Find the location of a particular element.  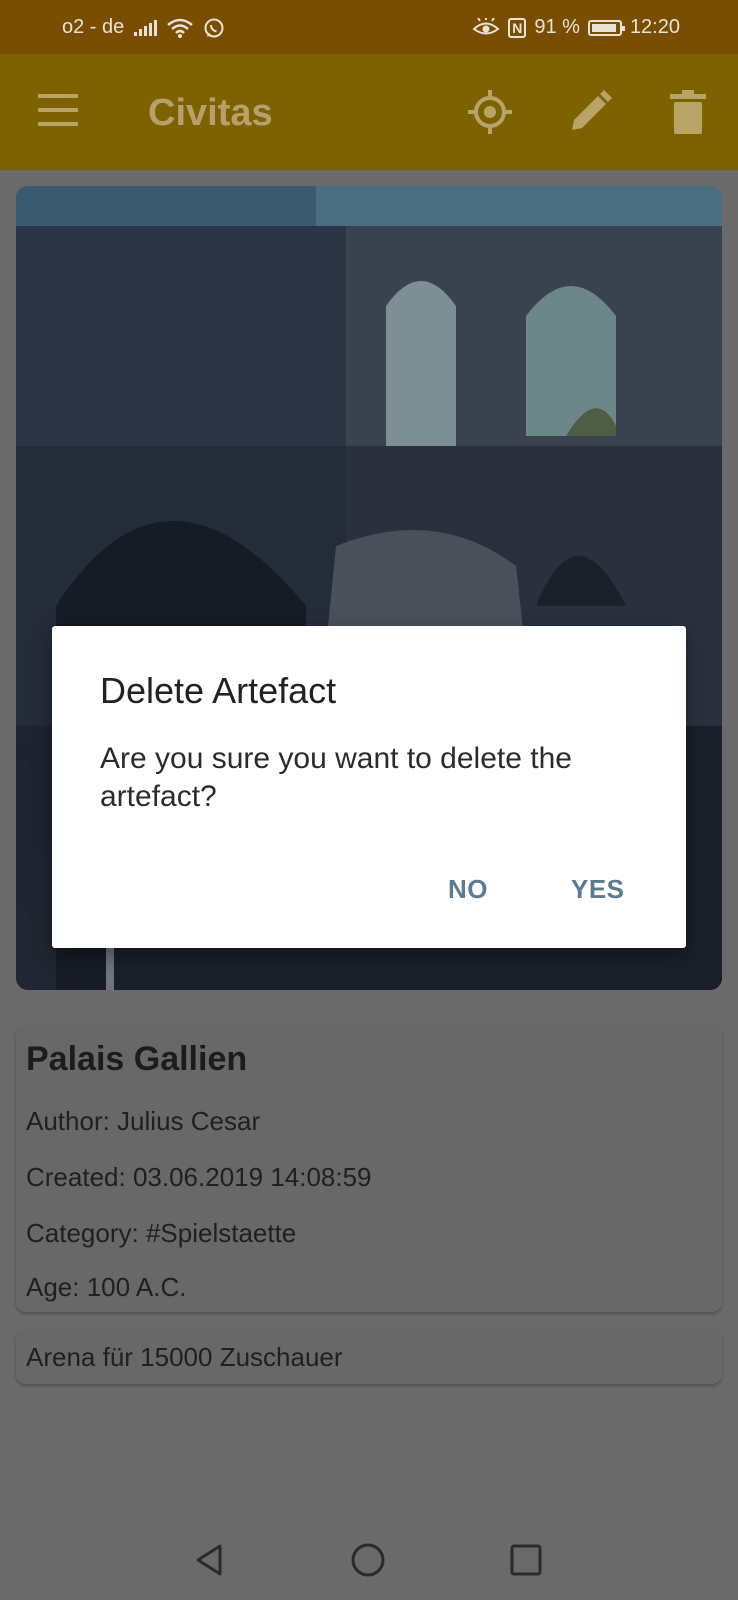

artefact-category: Category: #Spielstaette is located at coordinates (161, 1233).